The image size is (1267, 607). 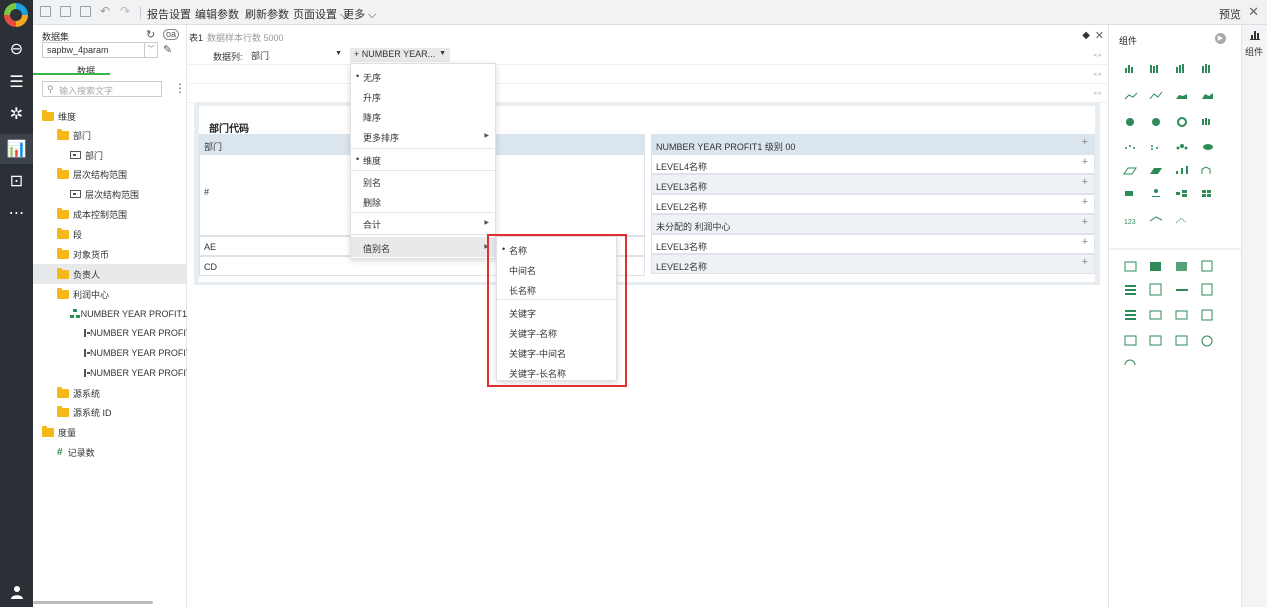 I want to click on filter-row: ◂ ▸, so click(x=647, y=74).